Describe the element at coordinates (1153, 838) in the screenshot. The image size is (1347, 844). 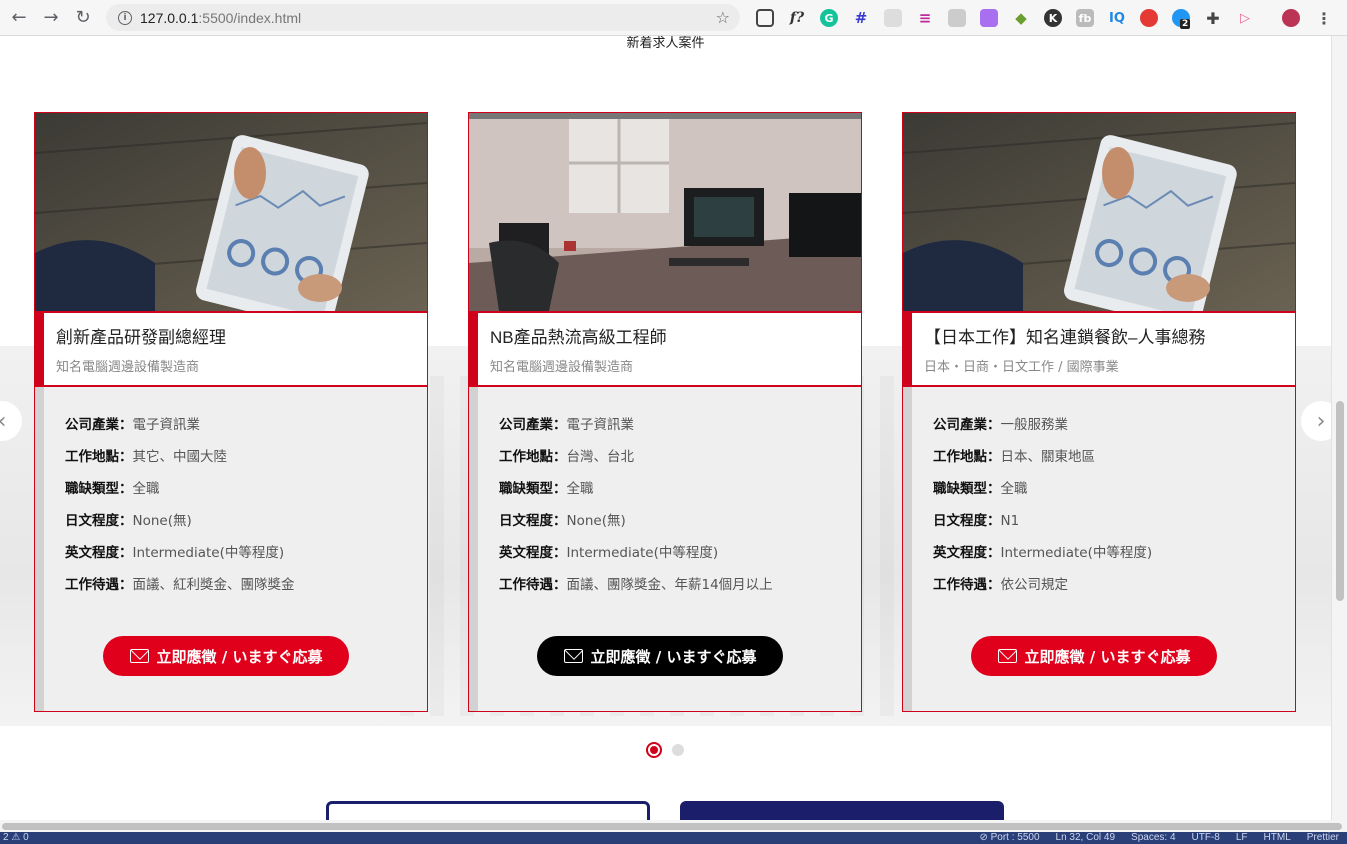
I see `indentation: Spaces: 4` at that location.